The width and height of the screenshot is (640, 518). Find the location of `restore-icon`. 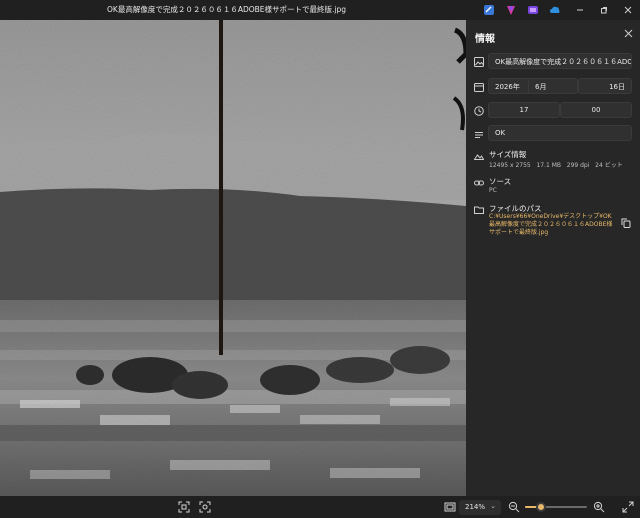

restore-icon is located at coordinates (604, 10).